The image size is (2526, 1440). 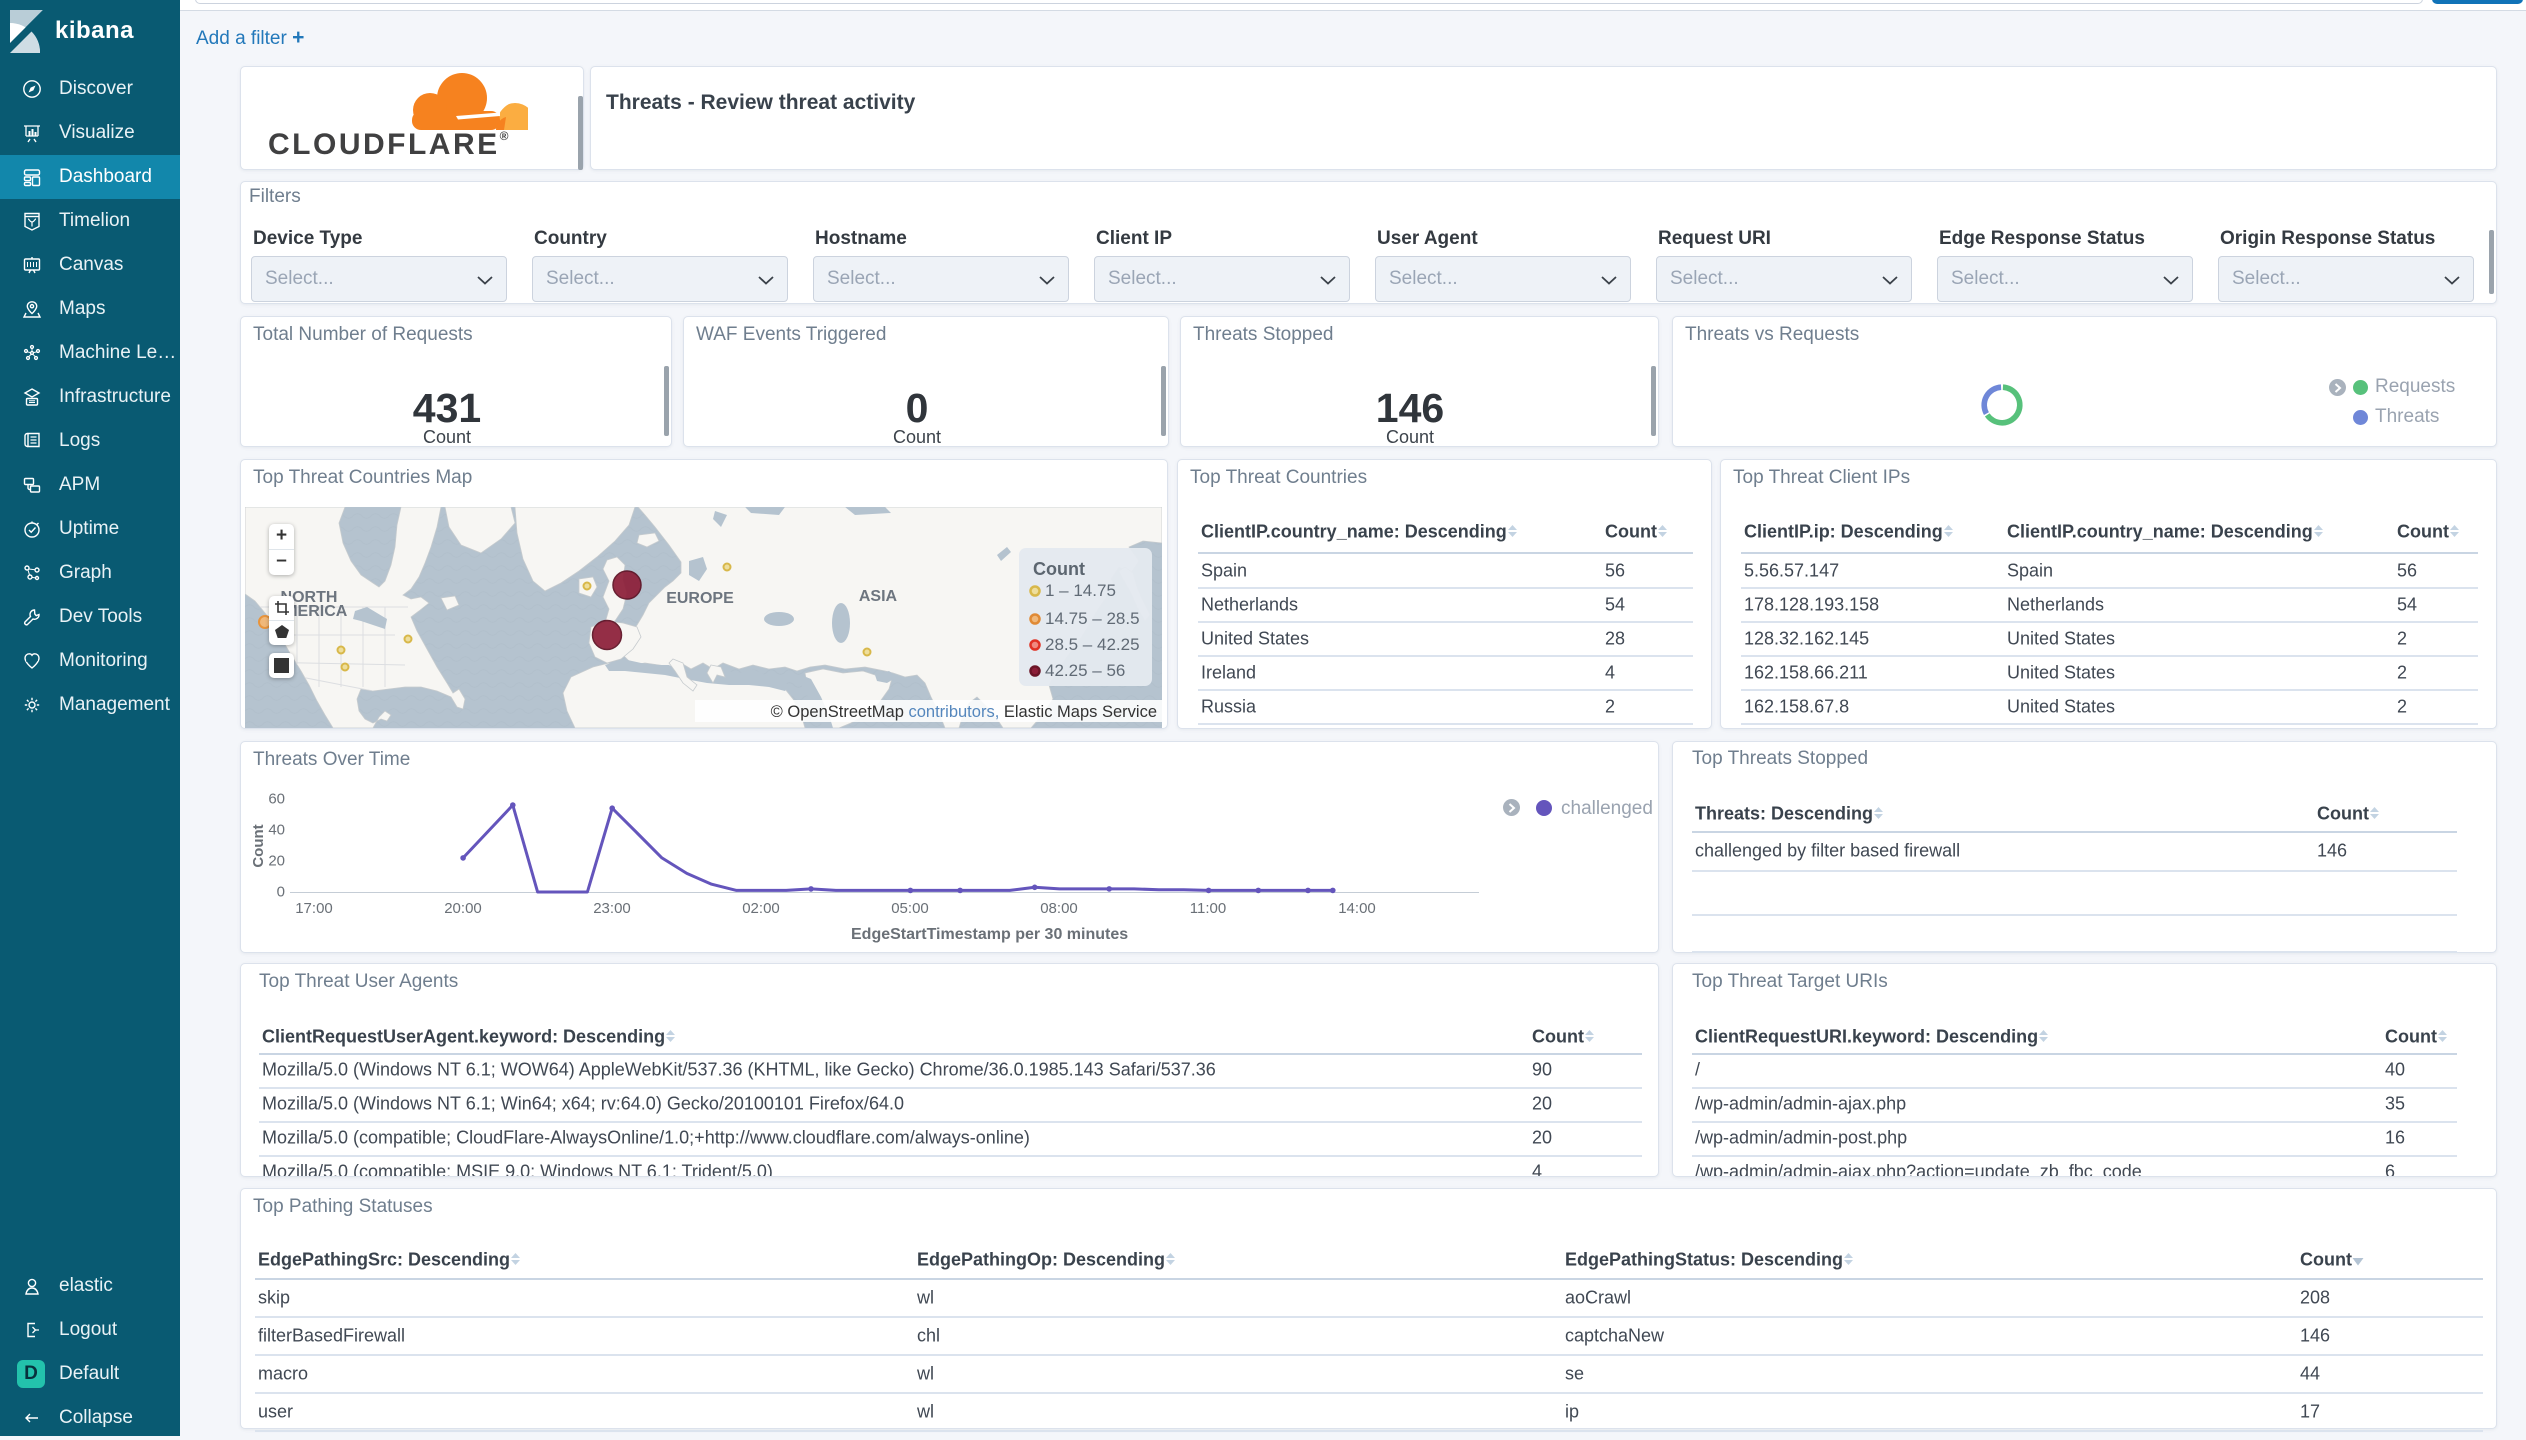 What do you see at coordinates (1092, 644) in the screenshot?
I see `svg-text: 28.5 – 42.25` at bounding box center [1092, 644].